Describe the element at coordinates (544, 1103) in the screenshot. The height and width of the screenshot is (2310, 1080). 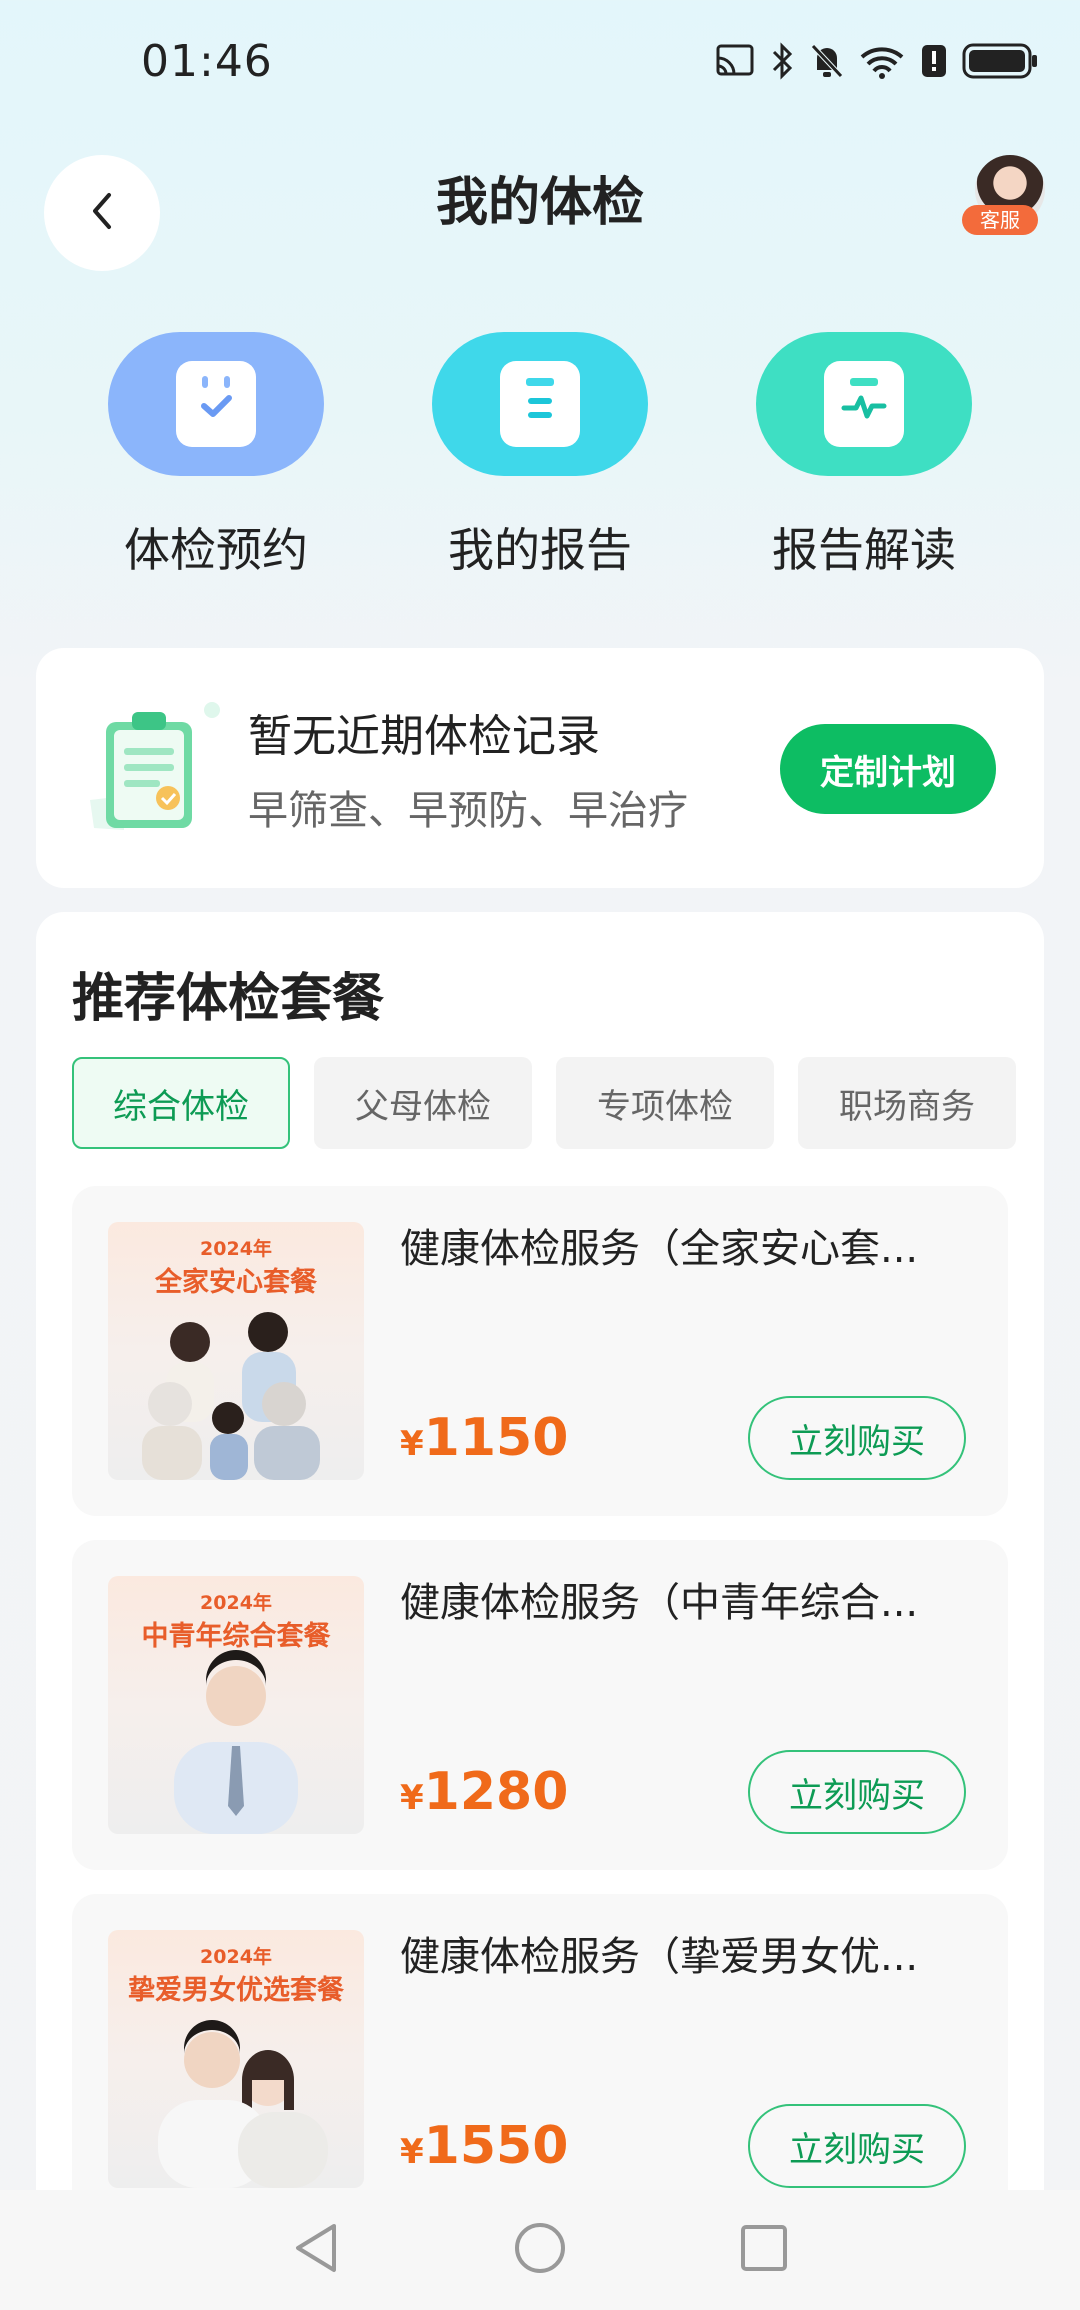
I see `package-tabs: 综合体检 父母体检 专项体检 职场商务` at that location.